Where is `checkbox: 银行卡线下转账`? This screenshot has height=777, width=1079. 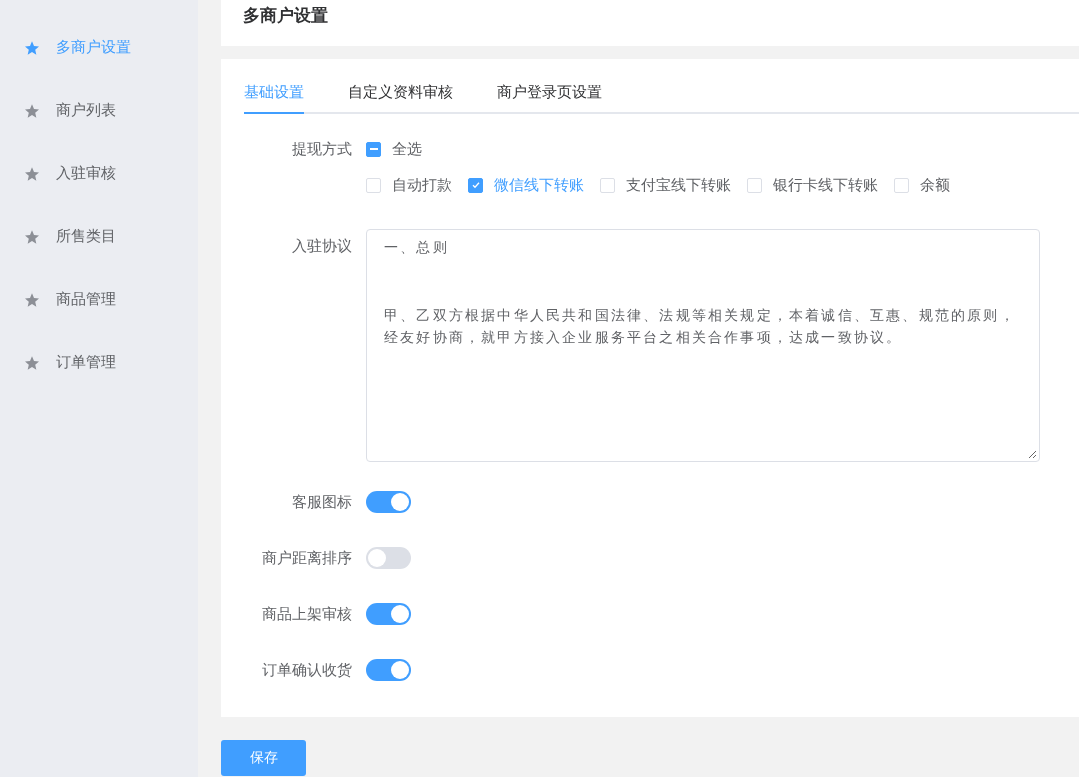
checkbox: 银行卡线下转账 is located at coordinates (812, 185).